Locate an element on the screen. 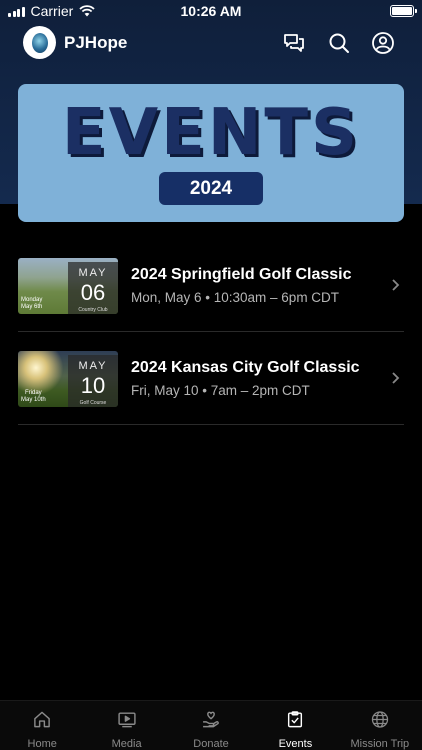 This screenshot has height=750, width=422. tab-events: Events is located at coordinates (295, 725).